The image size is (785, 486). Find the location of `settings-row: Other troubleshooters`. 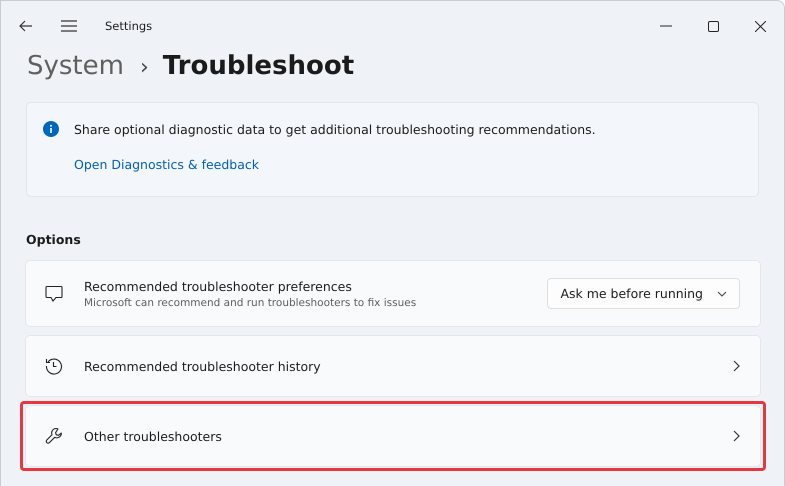

settings-row: Other troubleshooters is located at coordinates (393, 436).